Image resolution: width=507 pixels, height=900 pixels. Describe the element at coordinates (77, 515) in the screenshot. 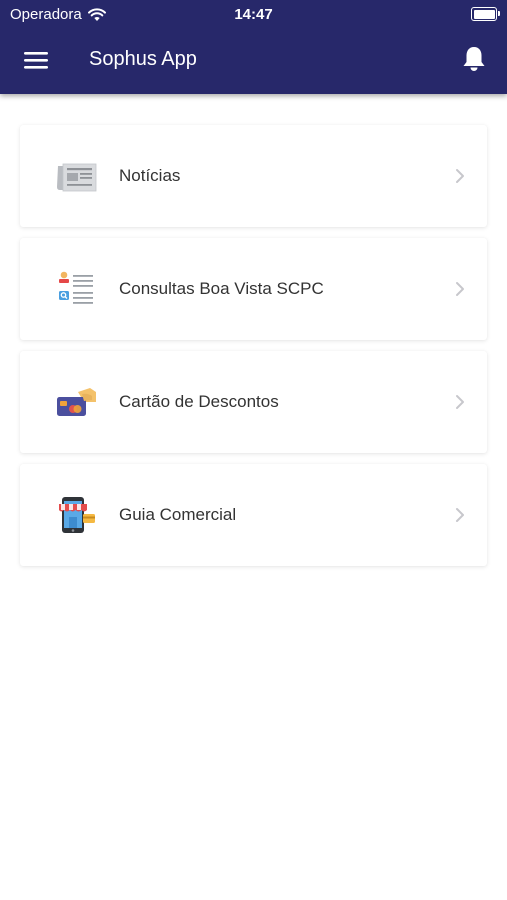

I see `mobile-store-icon` at that location.